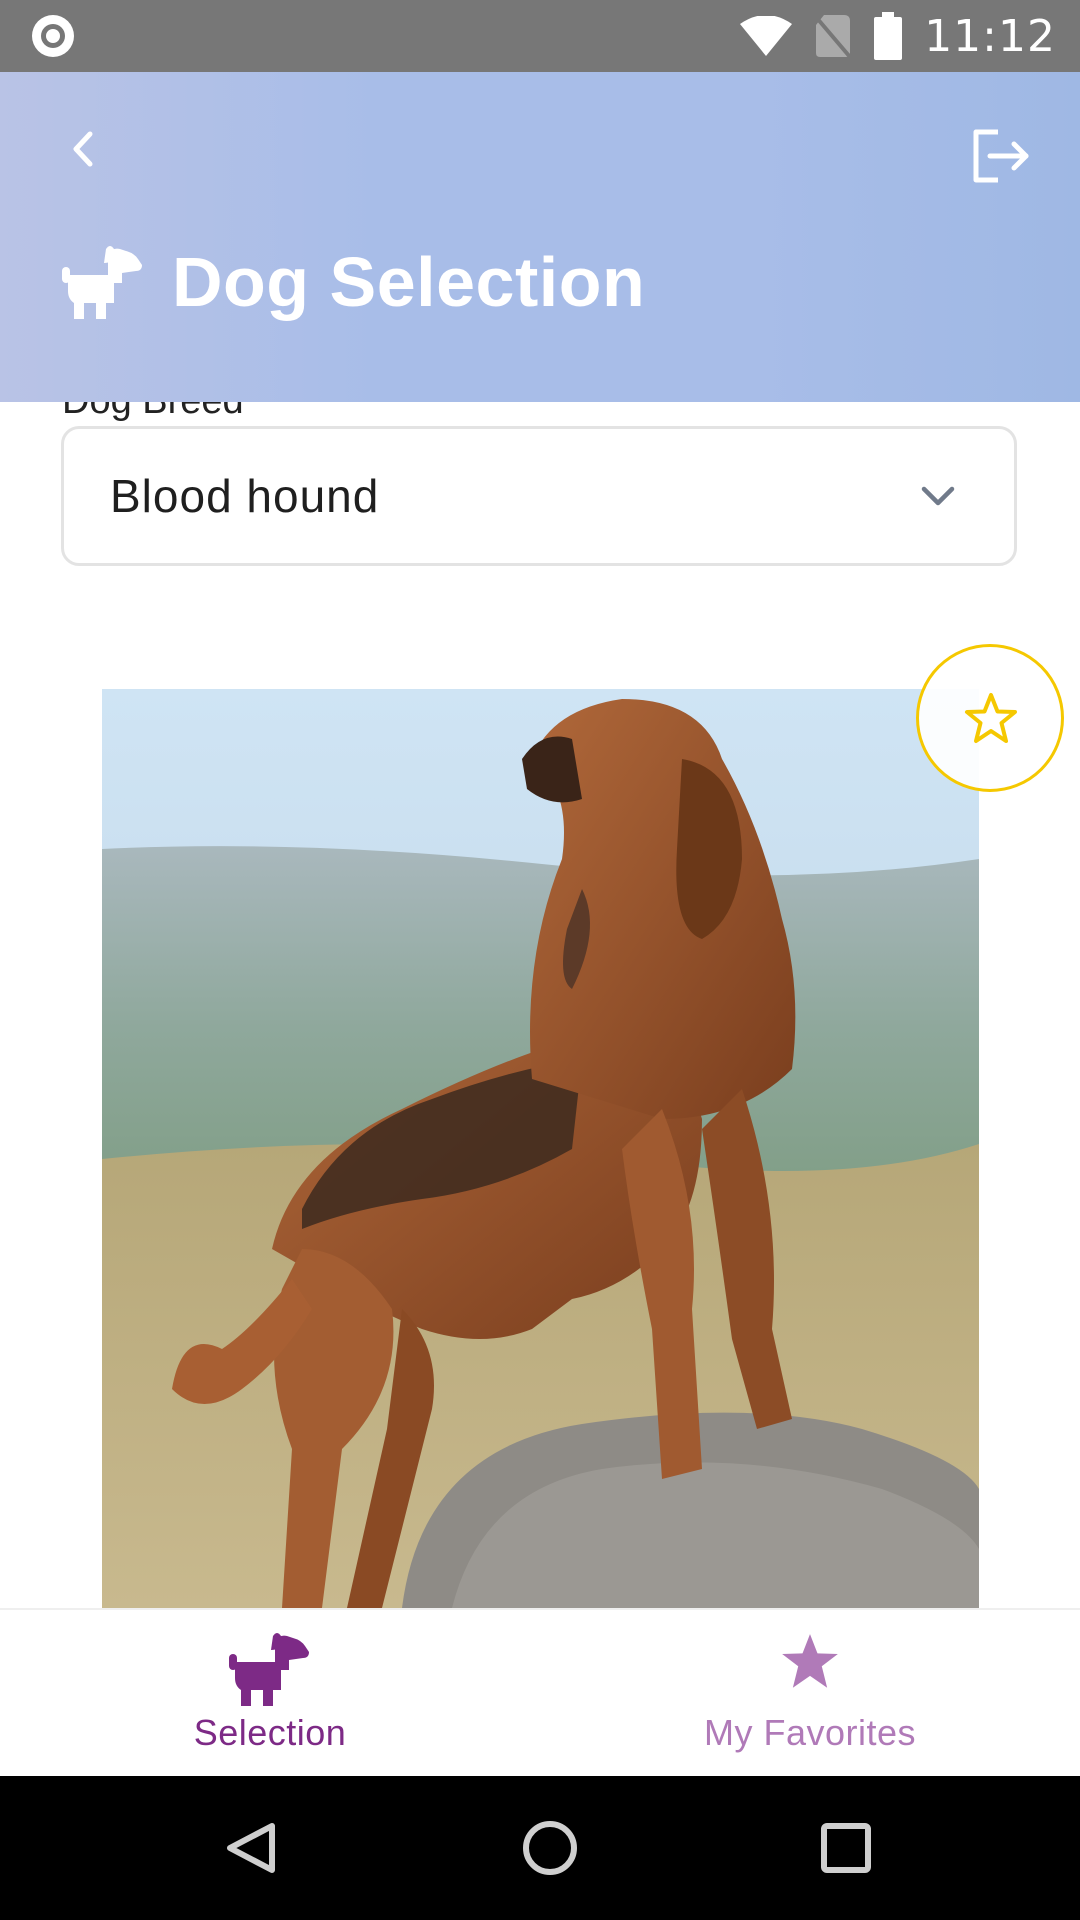  I want to click on nav-item-selection: Selection, so click(270, 1694).